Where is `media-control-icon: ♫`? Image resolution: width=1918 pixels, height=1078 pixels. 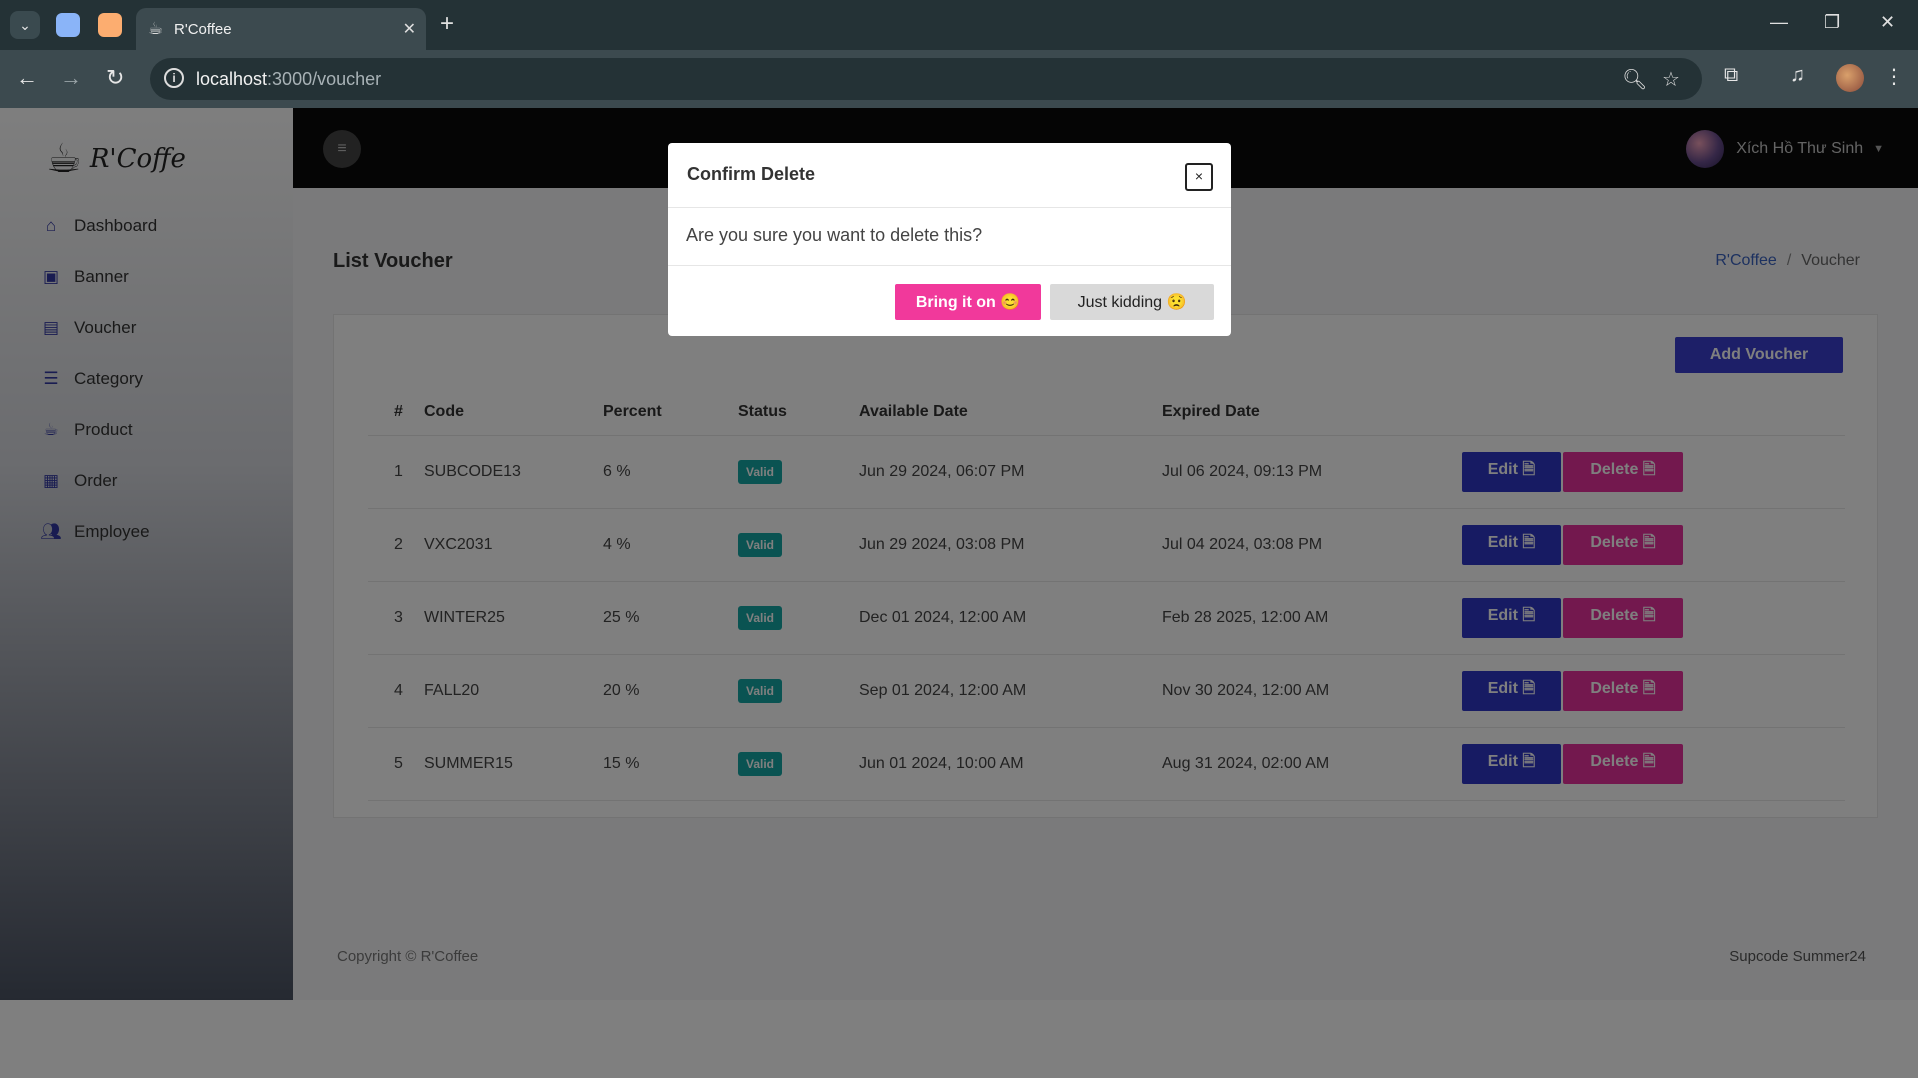 media-control-icon: ♫ is located at coordinates (1797, 75).